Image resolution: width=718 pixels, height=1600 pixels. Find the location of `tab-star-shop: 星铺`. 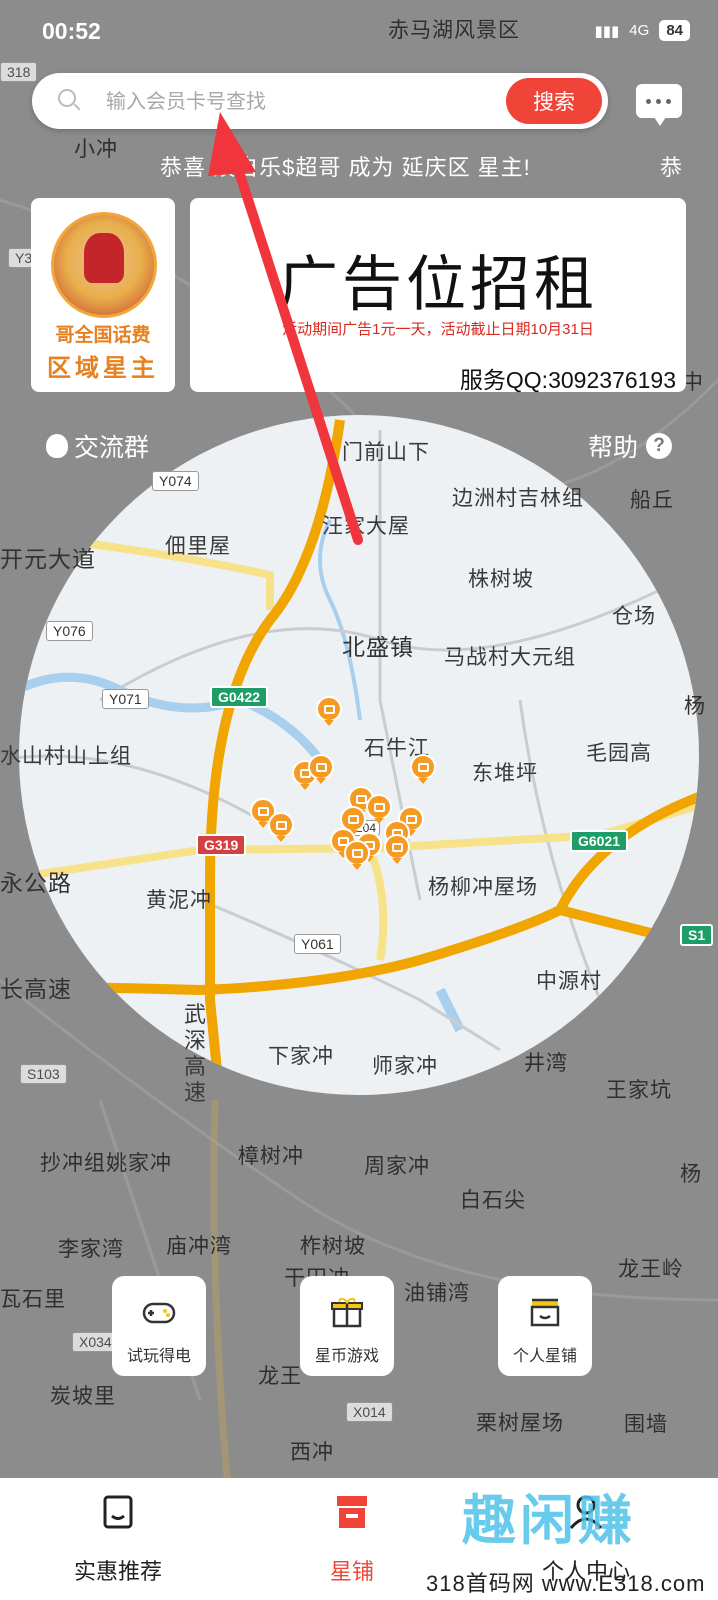

tab-star-shop: 星铺 is located at coordinates (352, 1539).